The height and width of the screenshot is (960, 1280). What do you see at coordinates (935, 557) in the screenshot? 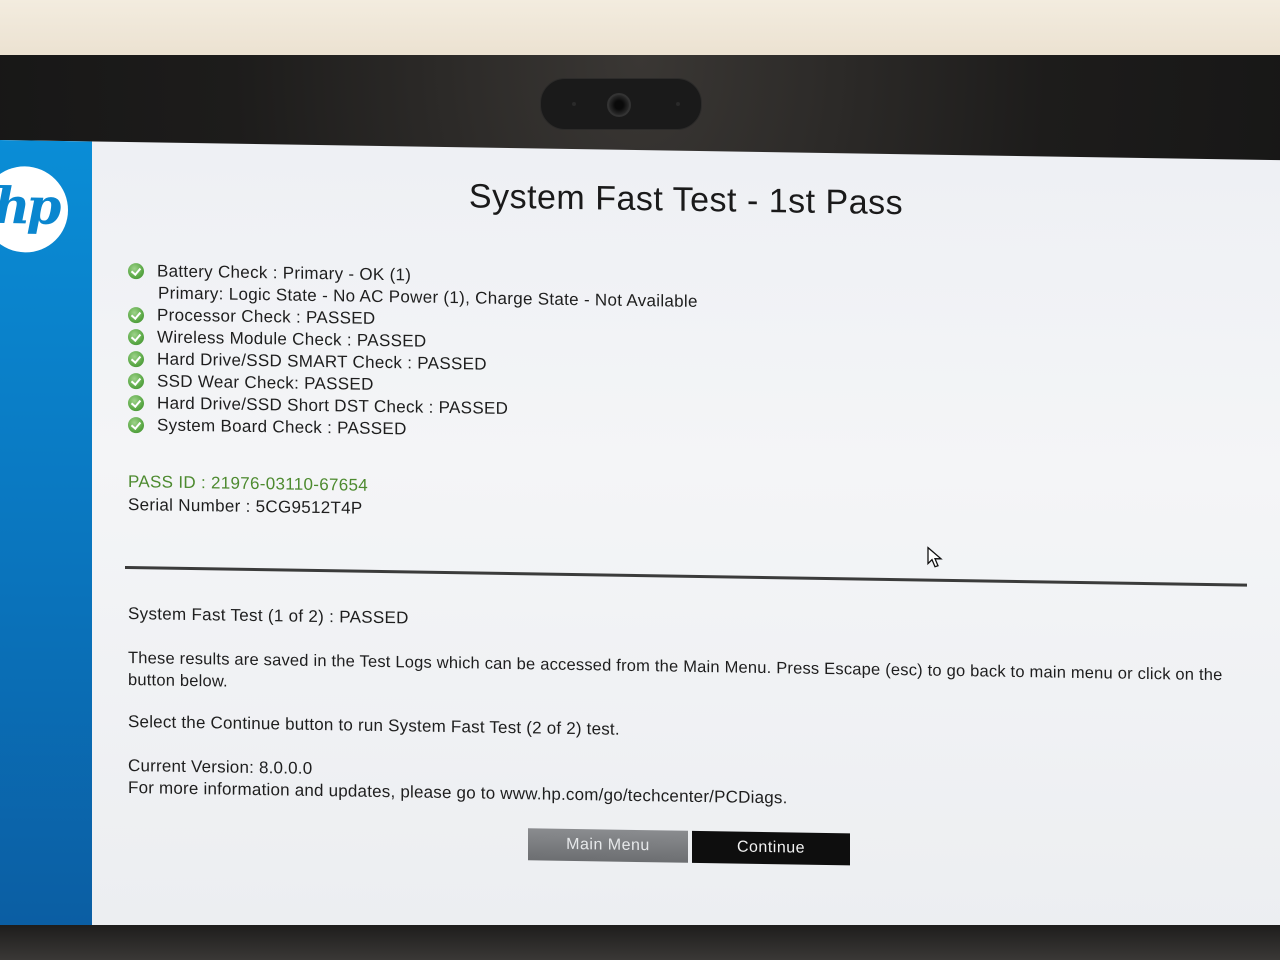
I see `mouse-cursor-icon` at bounding box center [935, 557].